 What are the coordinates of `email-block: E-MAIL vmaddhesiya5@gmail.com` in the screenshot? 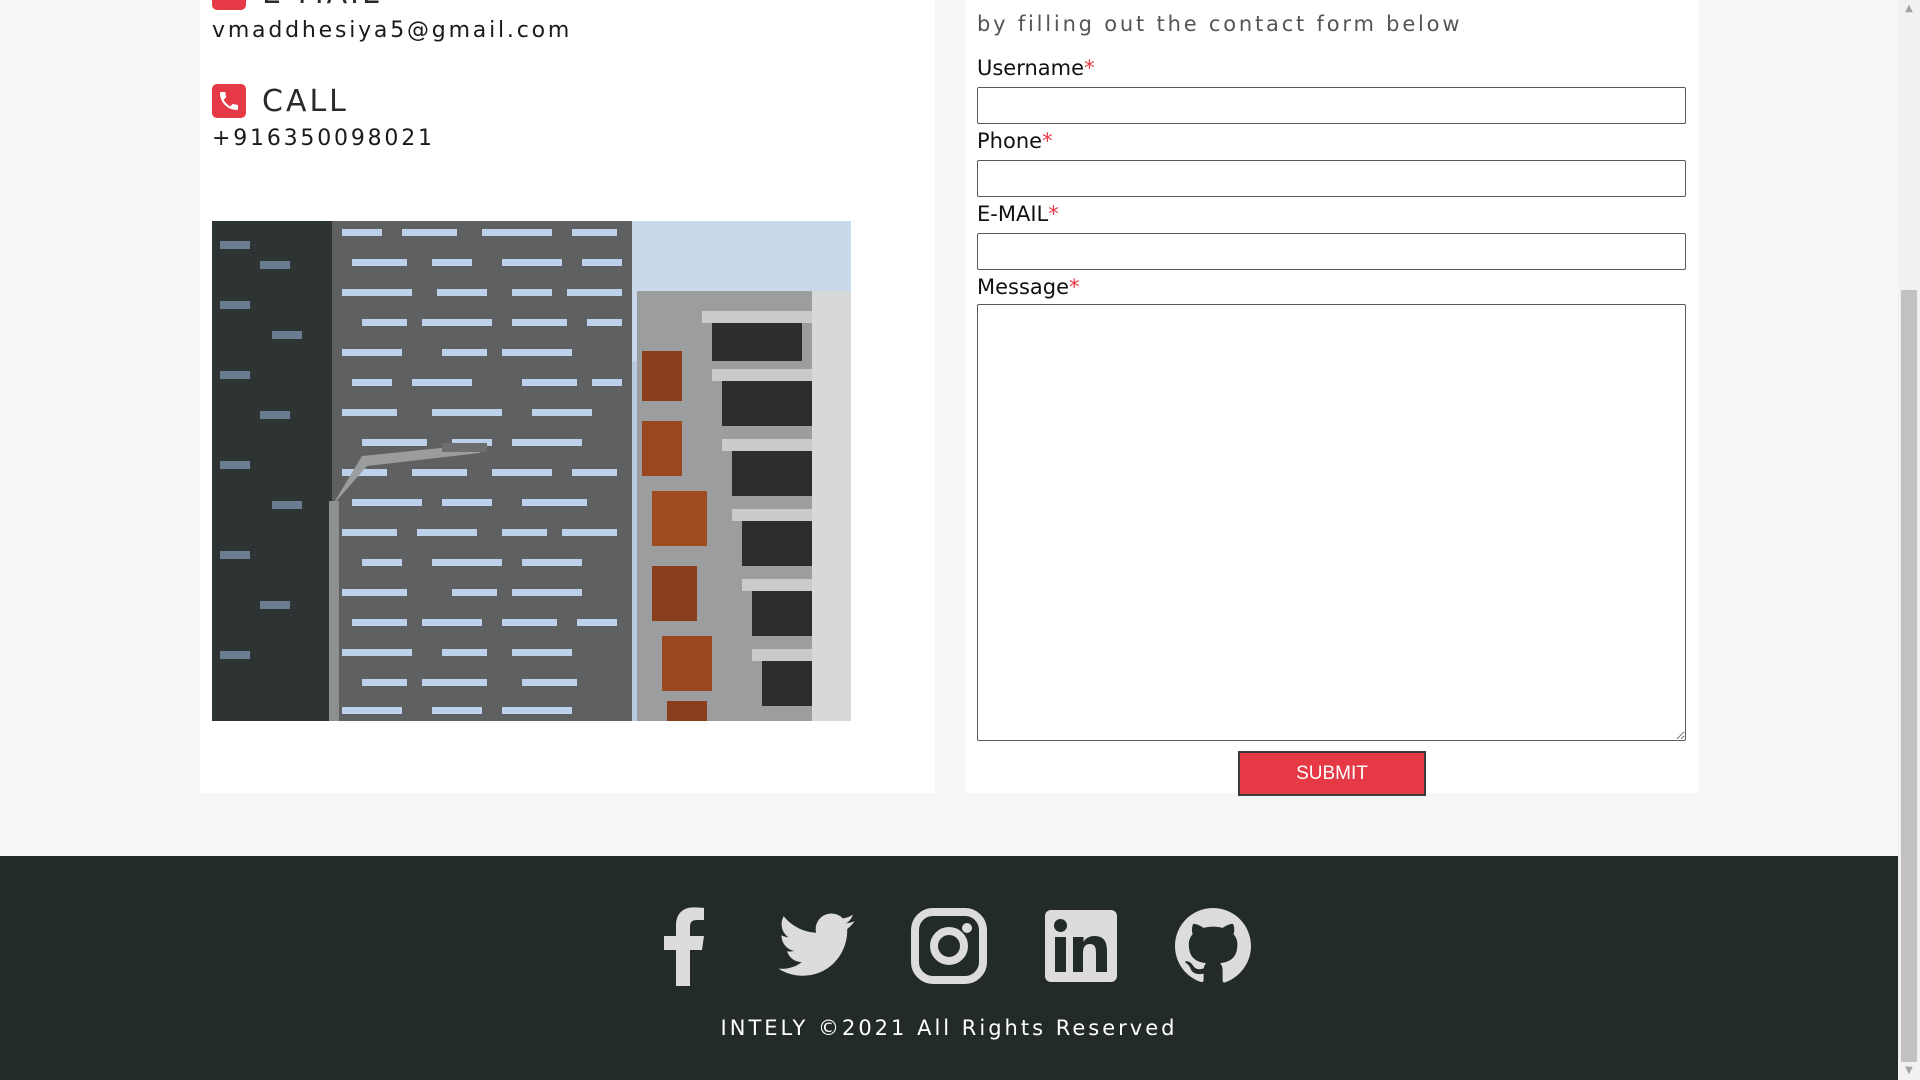 It's located at (392, 21).